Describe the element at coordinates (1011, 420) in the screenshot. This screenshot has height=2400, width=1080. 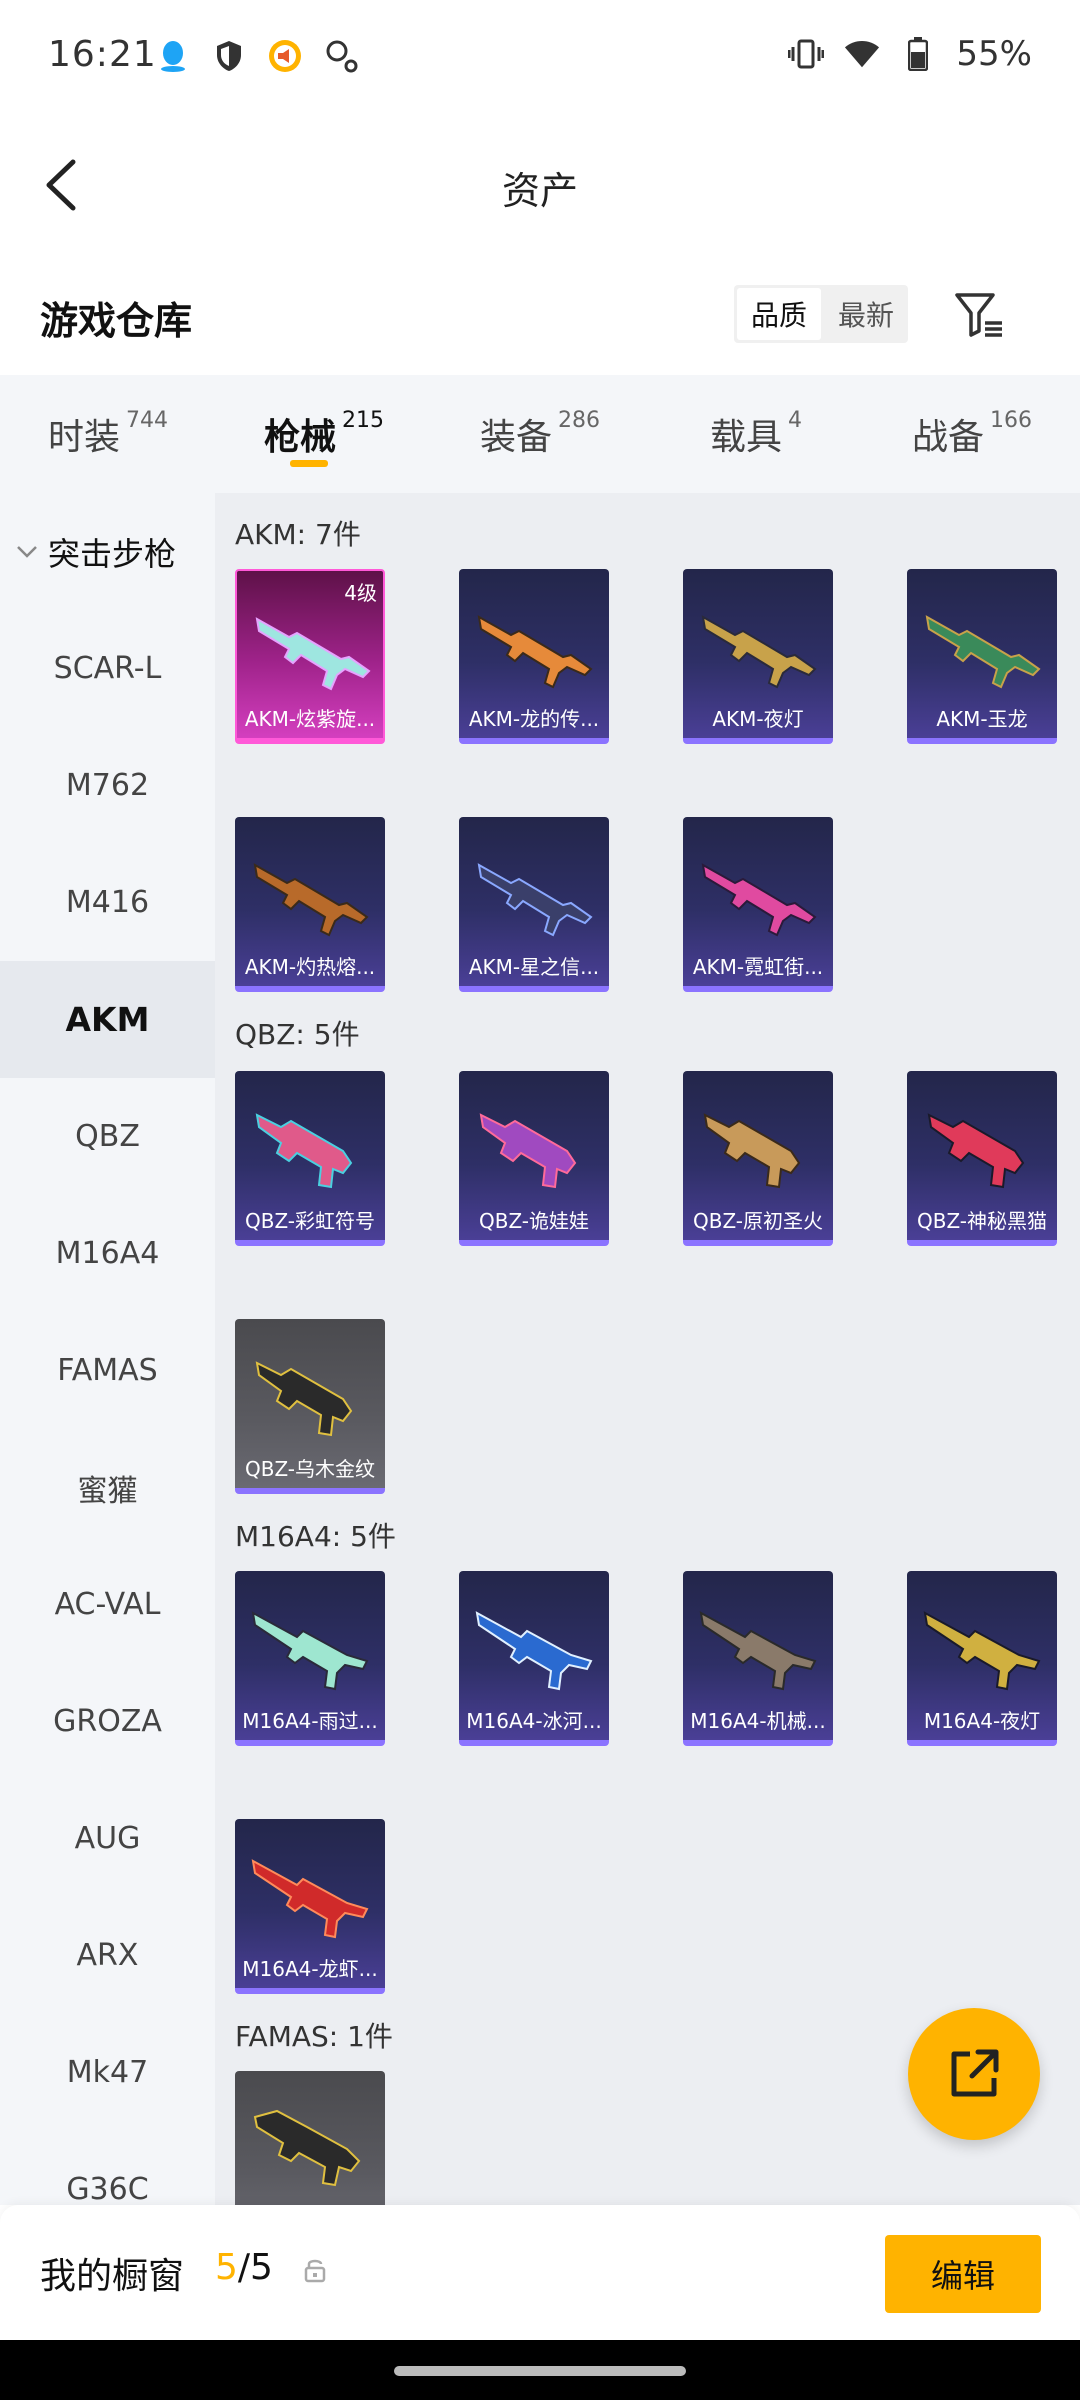
I see `tab-count: 166` at that location.